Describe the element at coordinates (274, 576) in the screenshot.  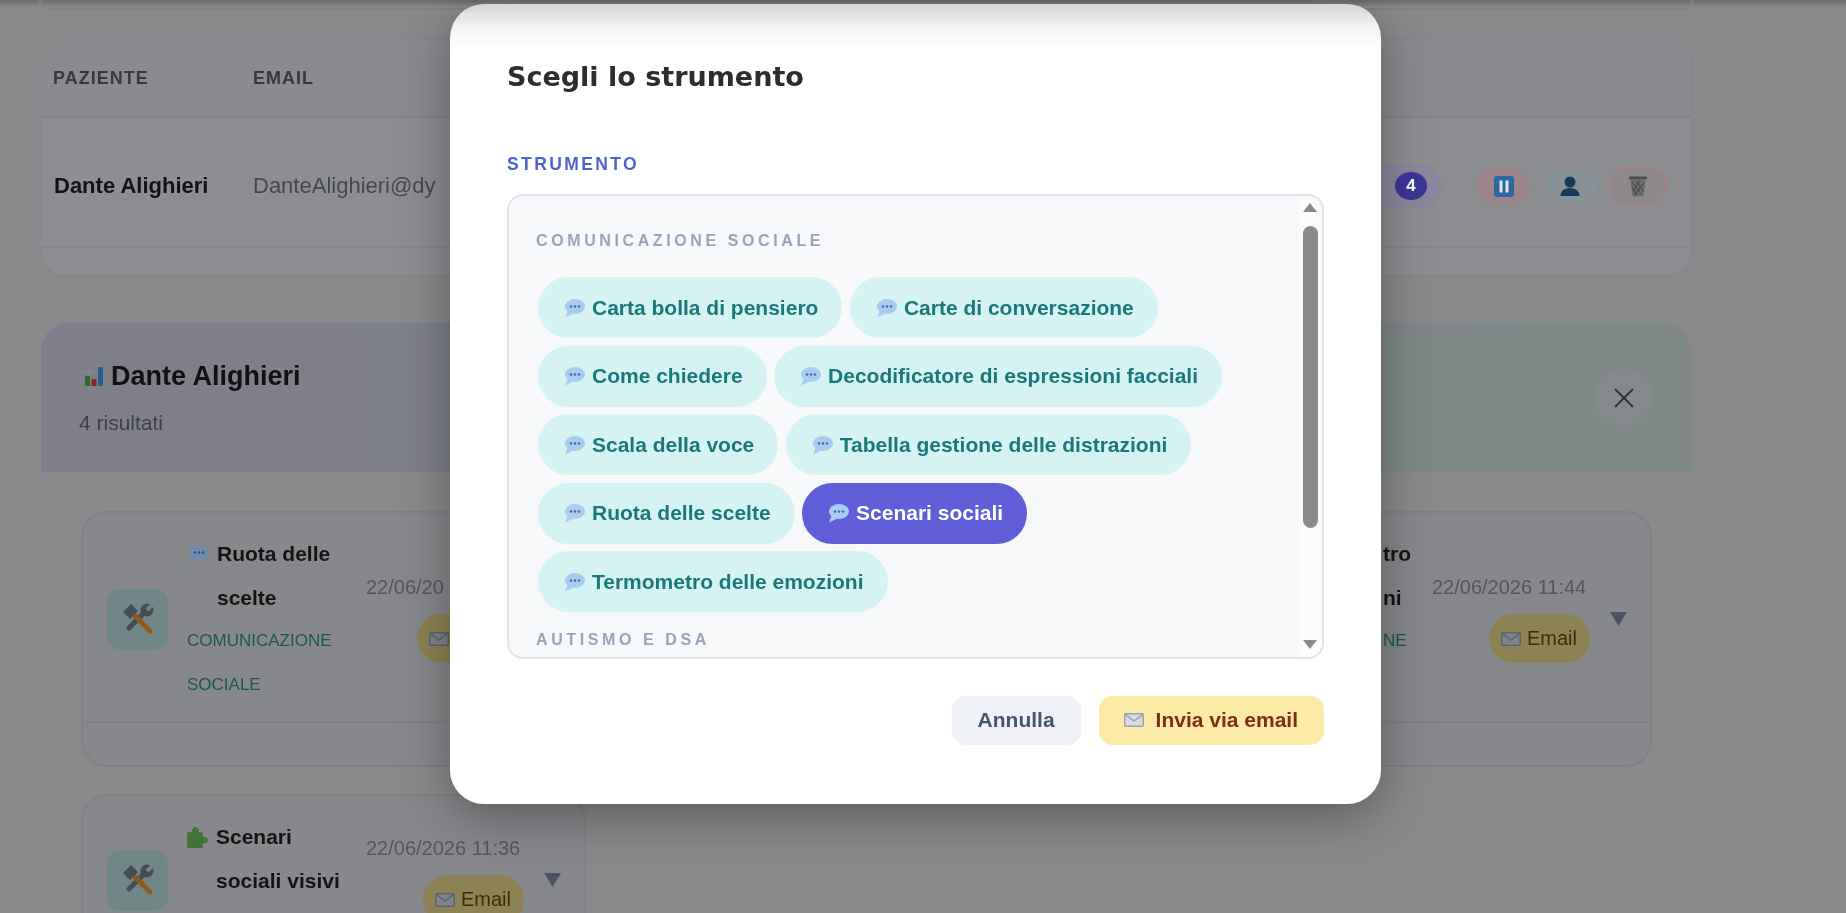
I see `card-title: Ruota delle scelte` at that location.